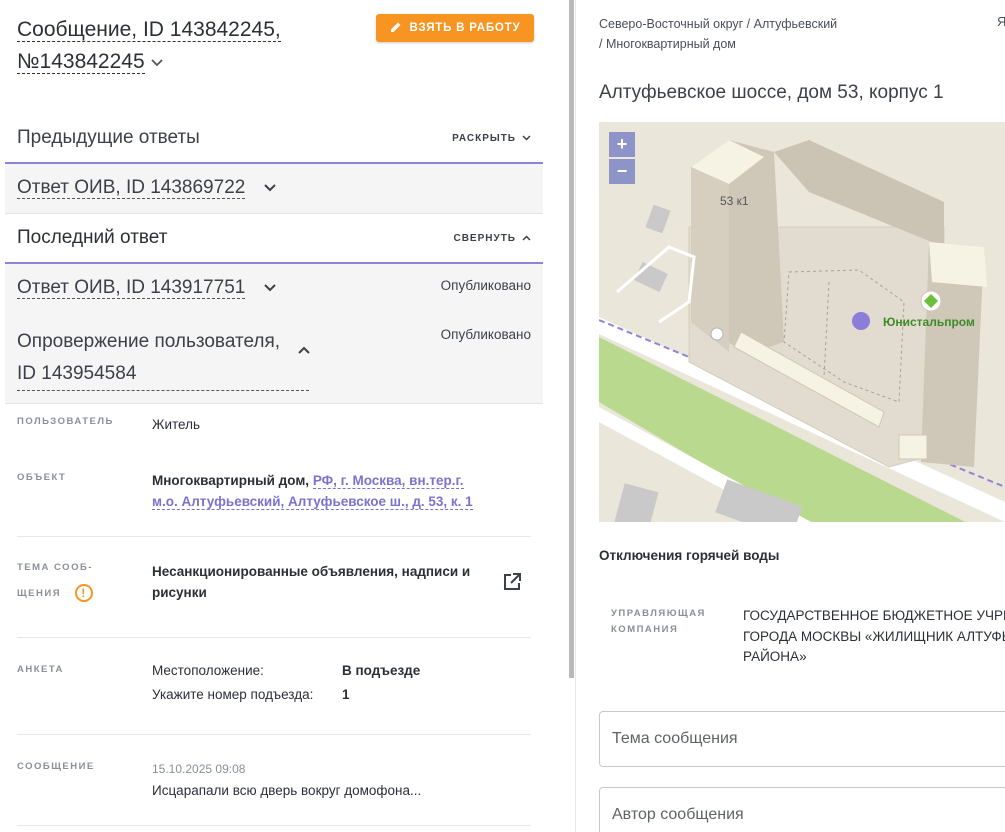 The image size is (1005, 832). What do you see at coordinates (381, 670) in the screenshot?
I see `form-answer-1: В подъезде` at bounding box center [381, 670].